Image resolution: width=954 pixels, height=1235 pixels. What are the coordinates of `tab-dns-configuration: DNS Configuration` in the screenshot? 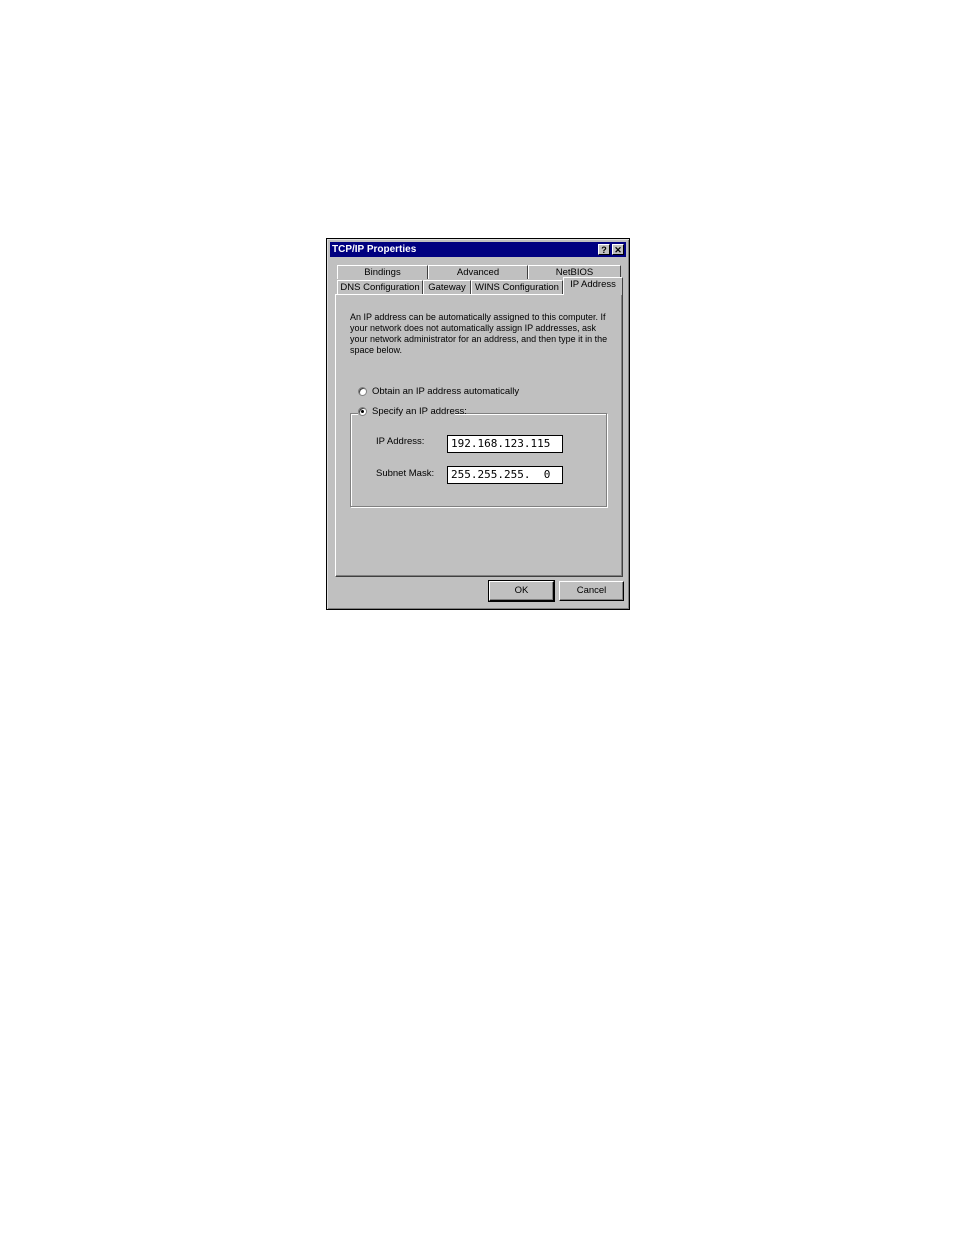 It's located at (380, 287).